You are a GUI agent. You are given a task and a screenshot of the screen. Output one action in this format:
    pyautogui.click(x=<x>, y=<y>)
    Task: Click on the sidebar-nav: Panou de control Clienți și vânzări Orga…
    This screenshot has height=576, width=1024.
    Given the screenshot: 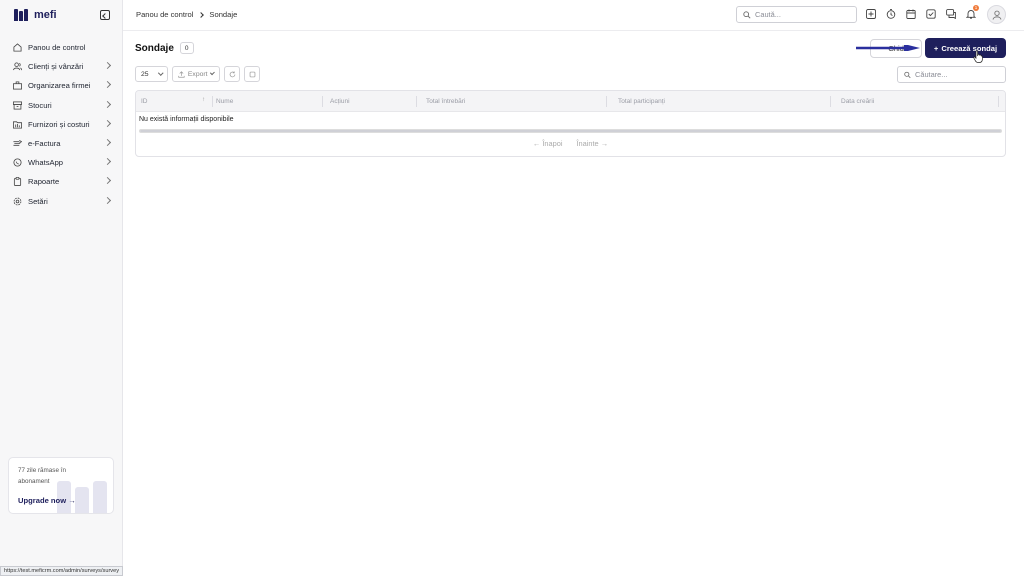 What is the action you would take?
    pyautogui.click(x=61, y=124)
    